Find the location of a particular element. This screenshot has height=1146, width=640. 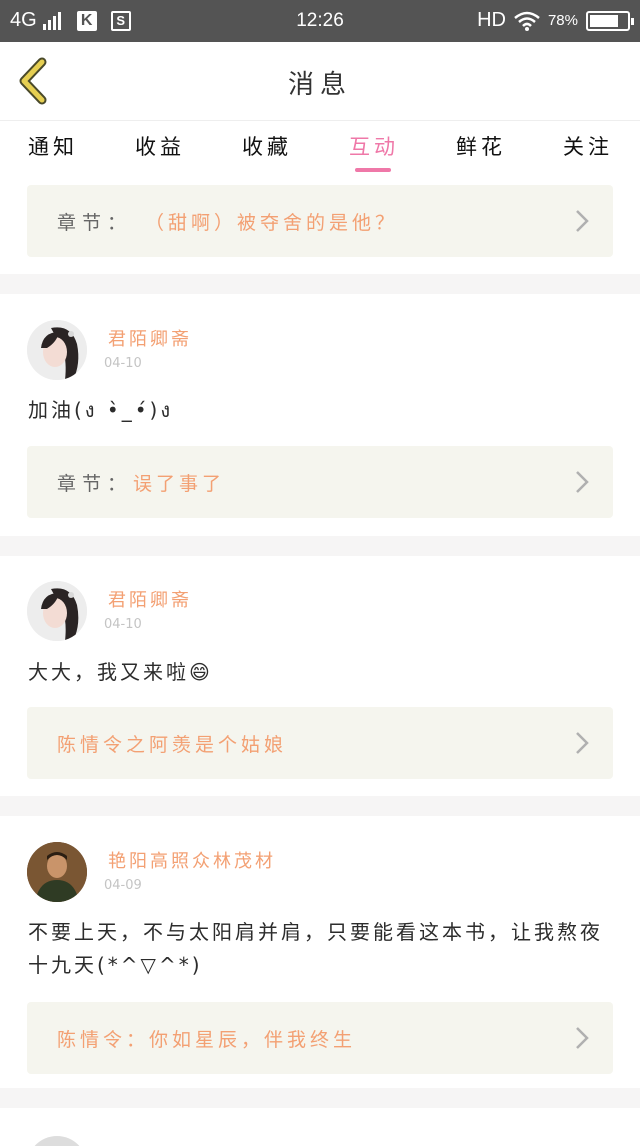

tab-interaction: 互动 is located at coordinates (374, 146).